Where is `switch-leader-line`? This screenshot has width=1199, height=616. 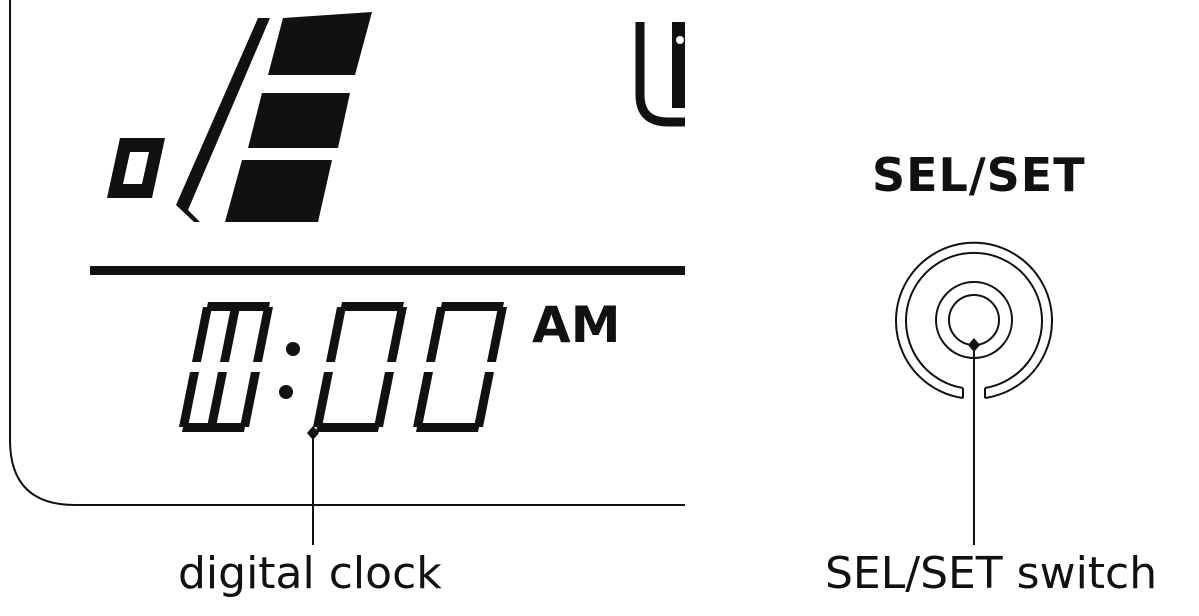
switch-leader-line is located at coordinates (974, 441).